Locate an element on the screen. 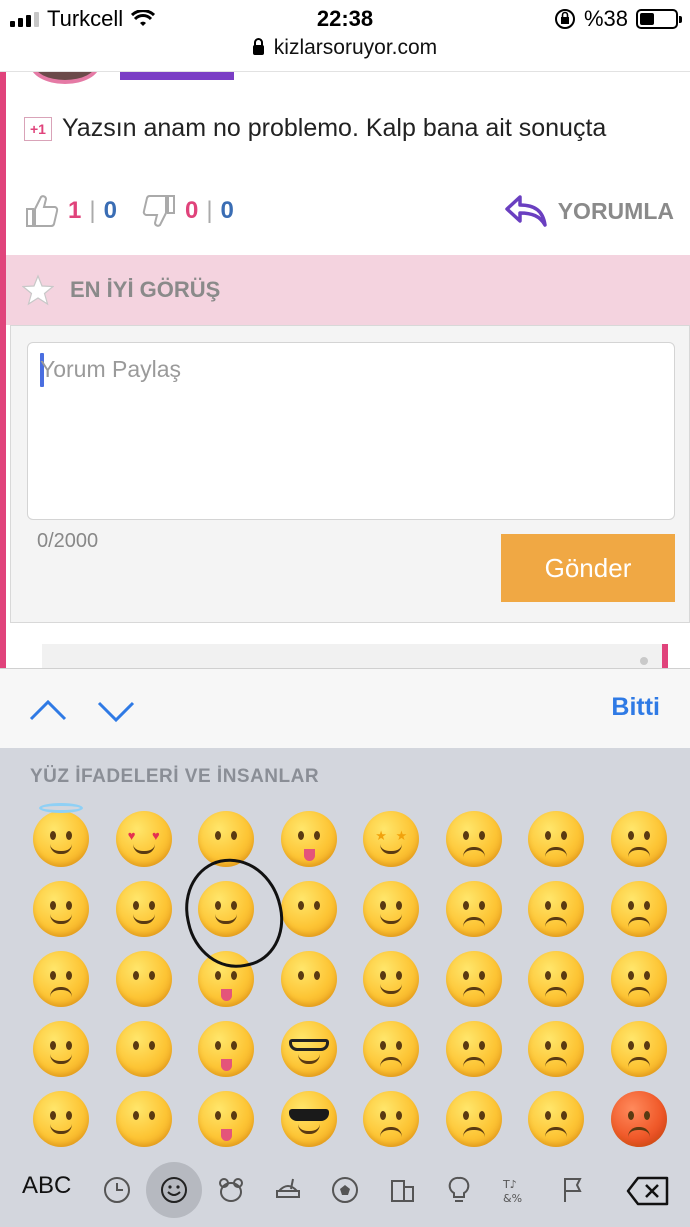  user-level-badge is located at coordinates (177, 76).